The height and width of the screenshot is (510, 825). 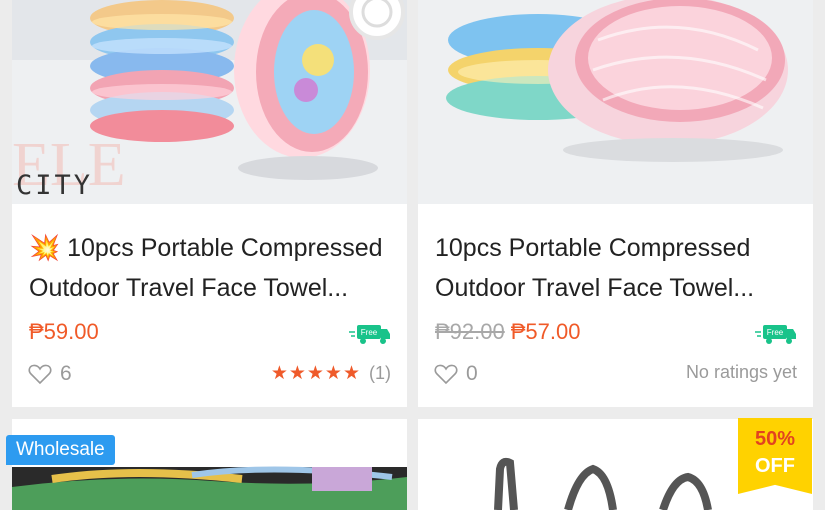 What do you see at coordinates (775, 439) in the screenshot?
I see `discount-percent: 50%` at bounding box center [775, 439].